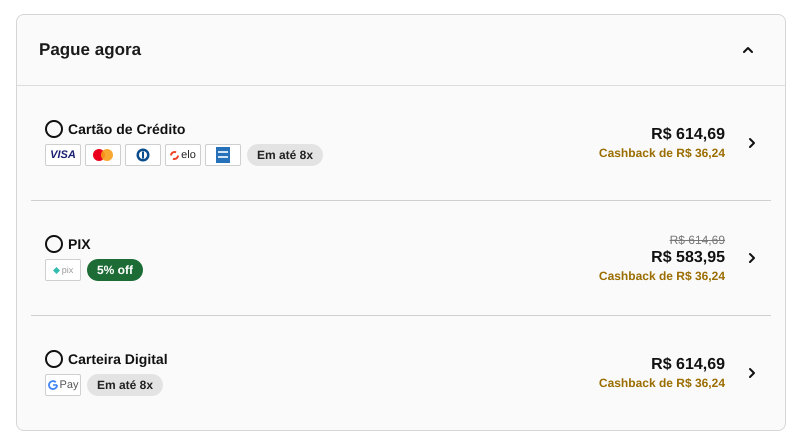 The width and height of the screenshot is (800, 440). What do you see at coordinates (183, 155) in the screenshot?
I see `elo-logo: elo` at bounding box center [183, 155].